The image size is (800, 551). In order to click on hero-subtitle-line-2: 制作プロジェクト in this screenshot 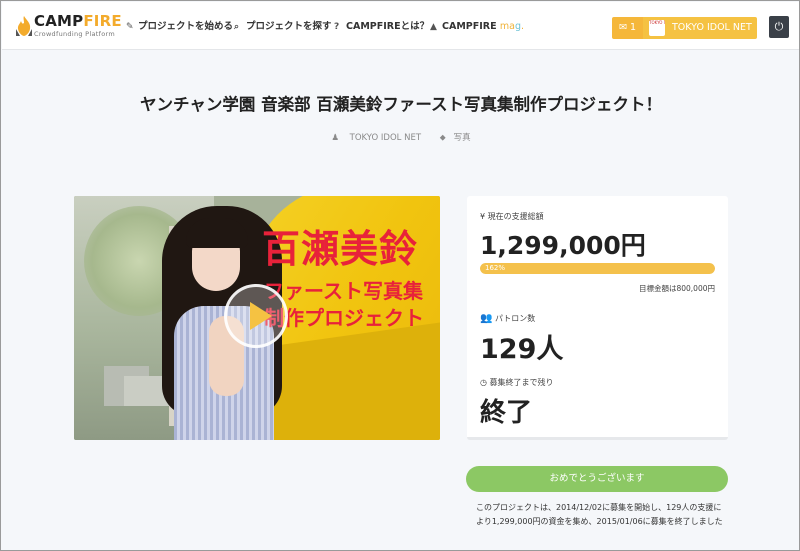, I will do `click(344, 318)`.